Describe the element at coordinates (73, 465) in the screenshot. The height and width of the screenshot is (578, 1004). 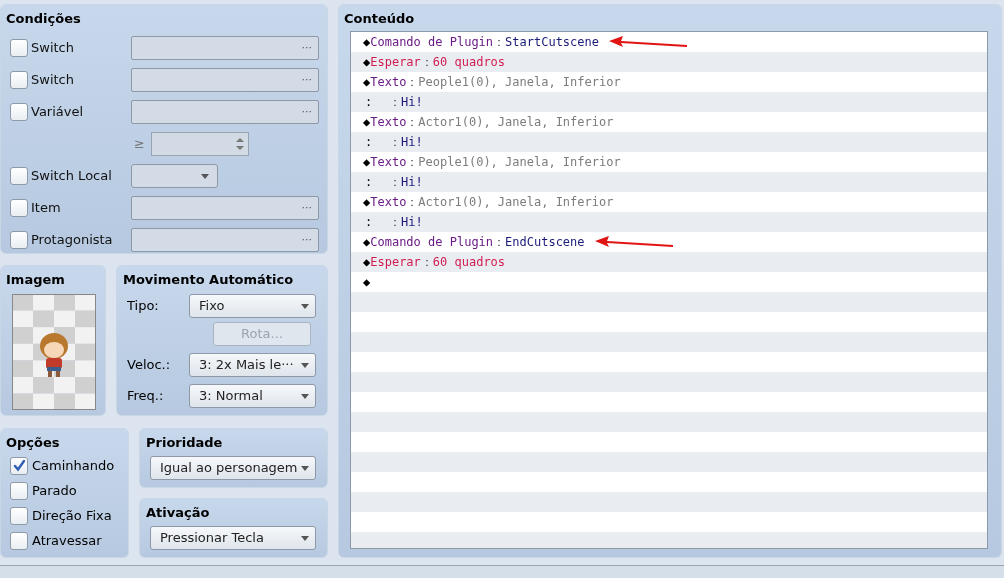
I see `option-label: Caminhando` at that location.